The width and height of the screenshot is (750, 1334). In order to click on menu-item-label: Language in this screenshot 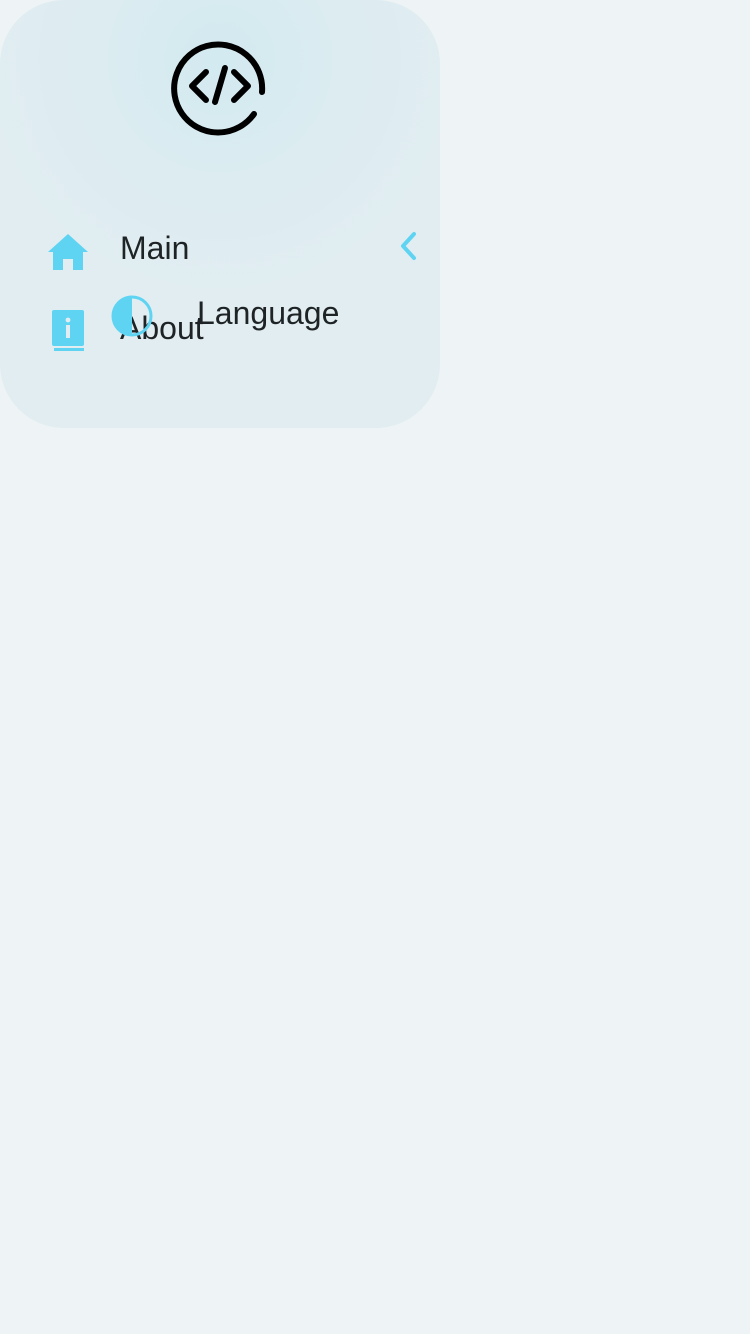, I will do `click(268, 313)`.